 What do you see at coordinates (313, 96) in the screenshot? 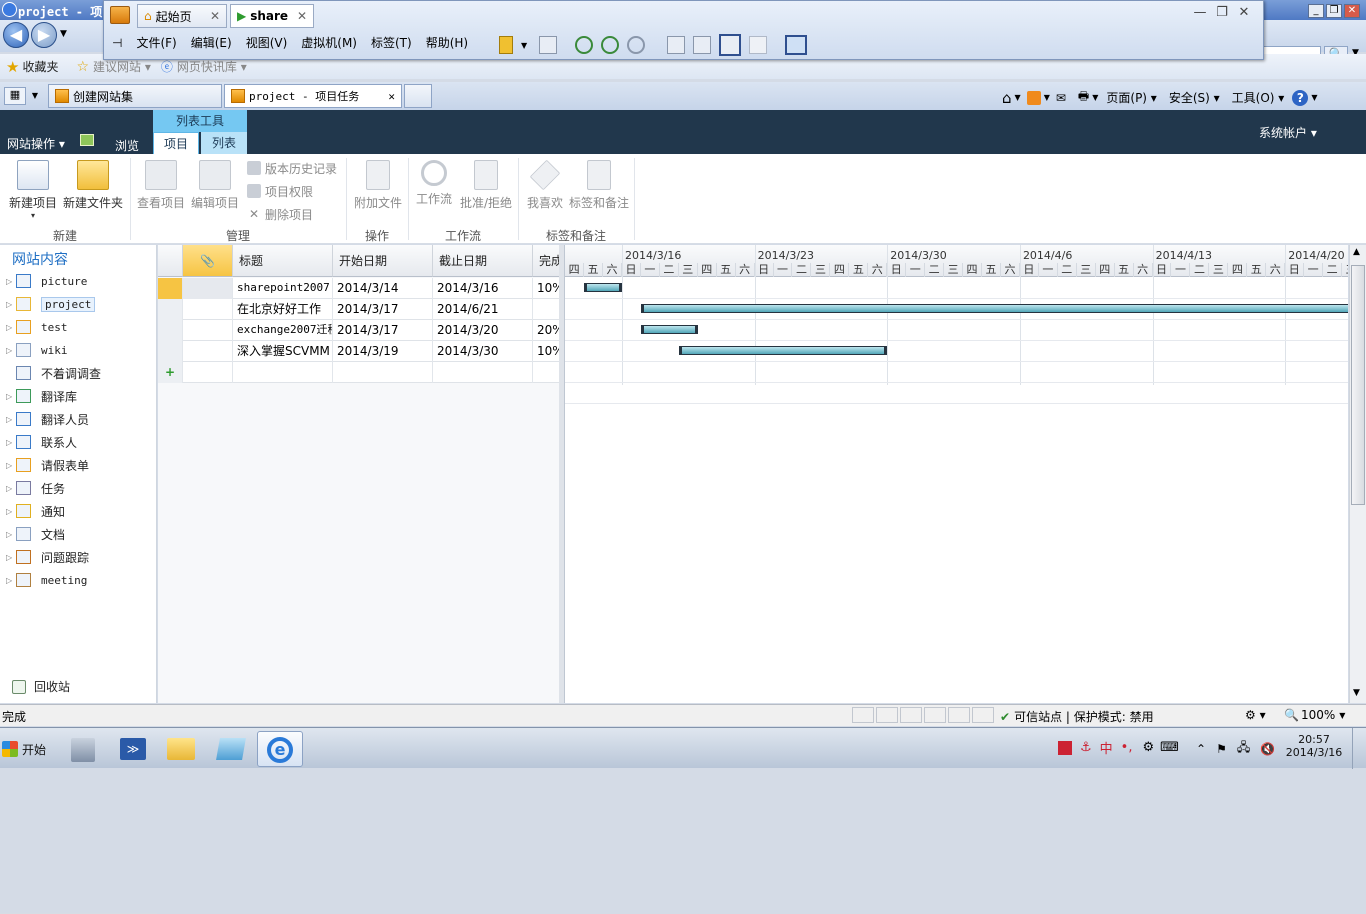
I see `browser-tab-project: project - 项目任务 ✕` at bounding box center [313, 96].